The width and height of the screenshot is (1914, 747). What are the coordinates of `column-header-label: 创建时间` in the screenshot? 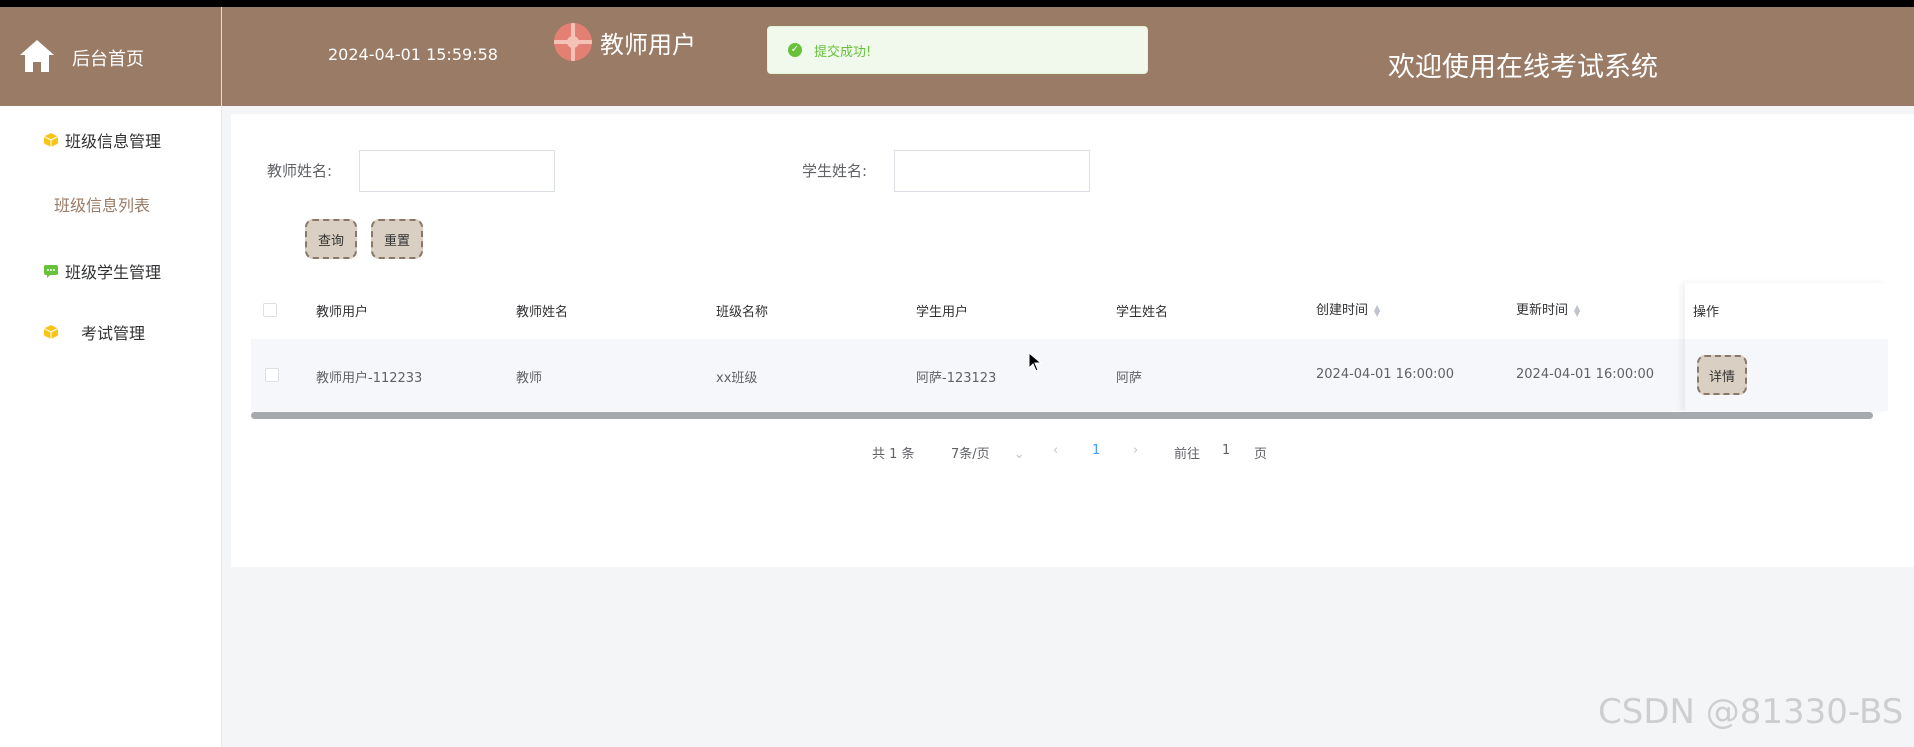 It's located at (1342, 310).